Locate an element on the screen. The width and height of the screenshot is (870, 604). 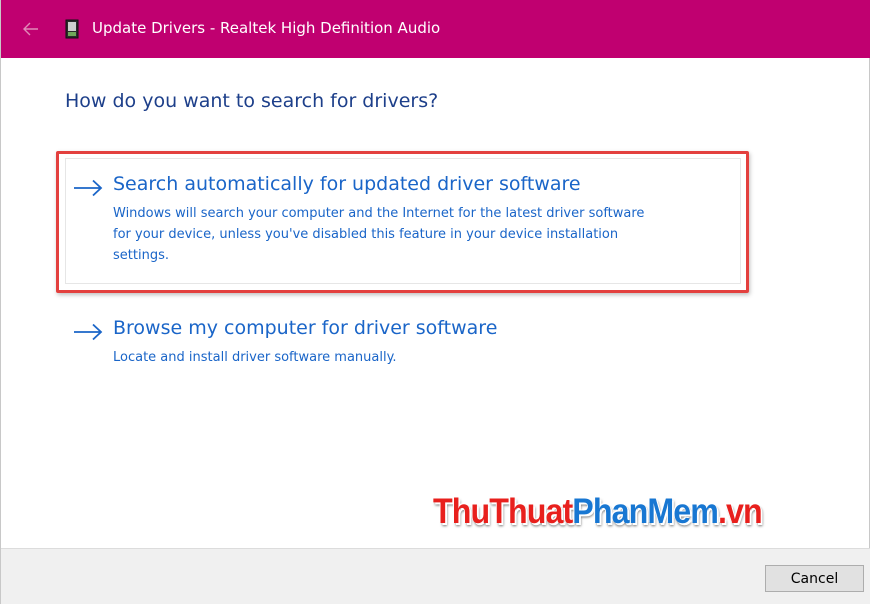
dialog-footer: Cancel is located at coordinates (435, 576).